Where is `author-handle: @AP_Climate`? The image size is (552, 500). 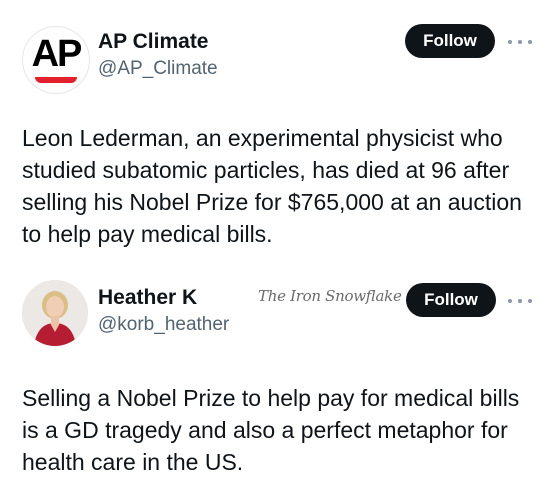 author-handle: @AP_Climate is located at coordinates (158, 69).